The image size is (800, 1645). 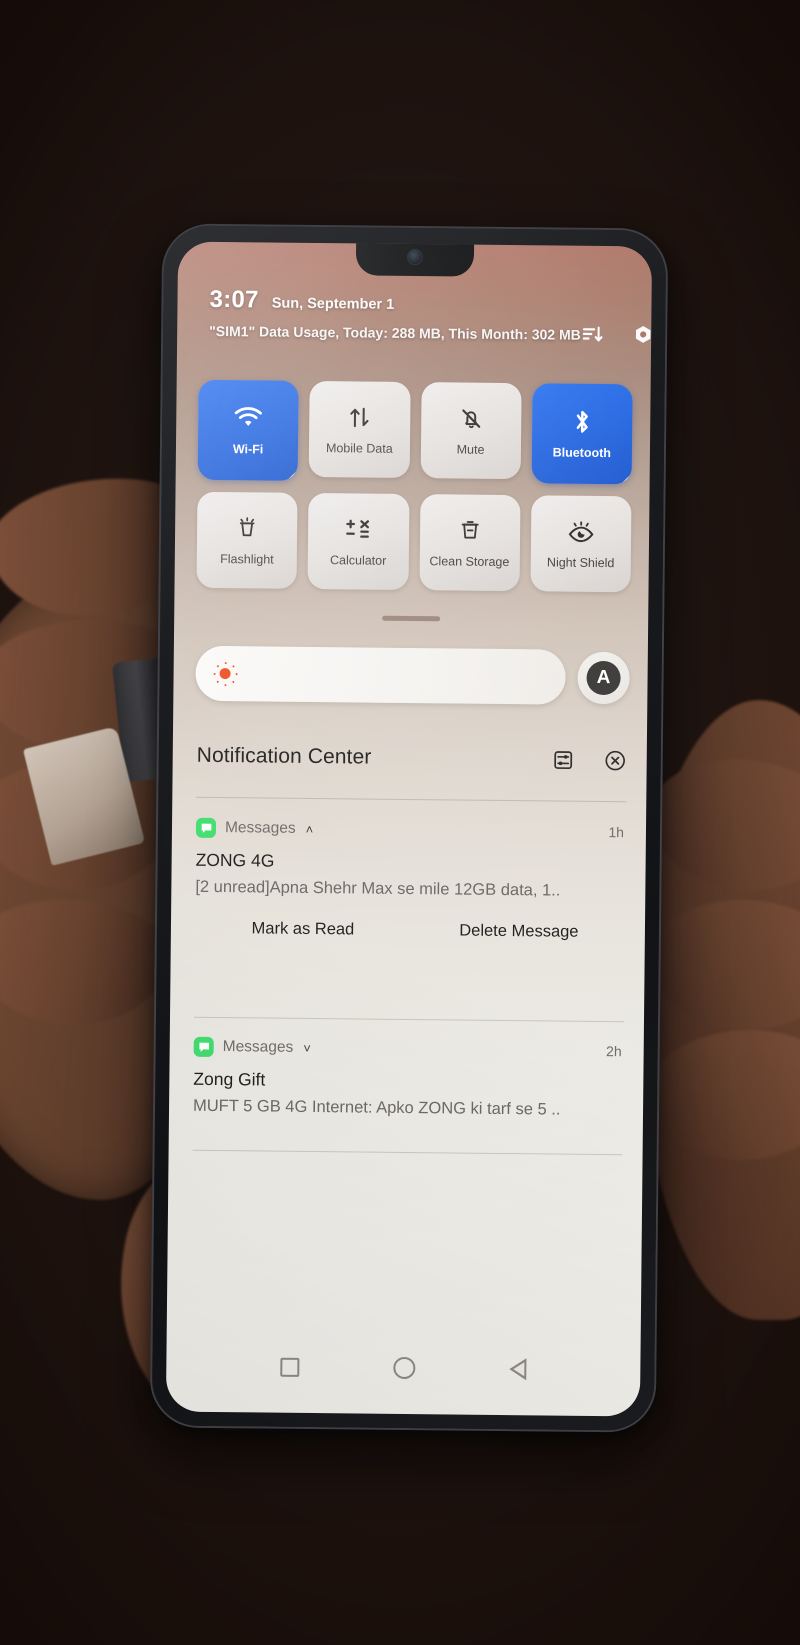 I want to click on tile-mute: Mute, so click(x=471, y=431).